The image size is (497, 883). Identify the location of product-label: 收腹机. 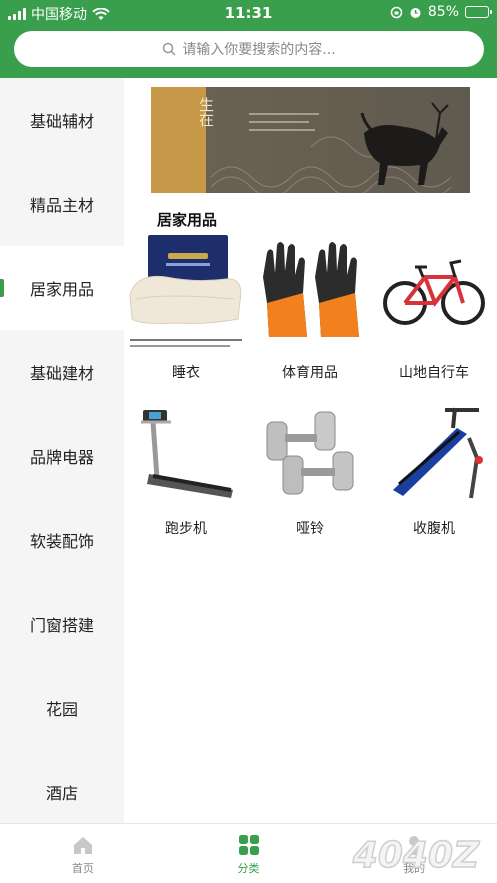
(434, 529).